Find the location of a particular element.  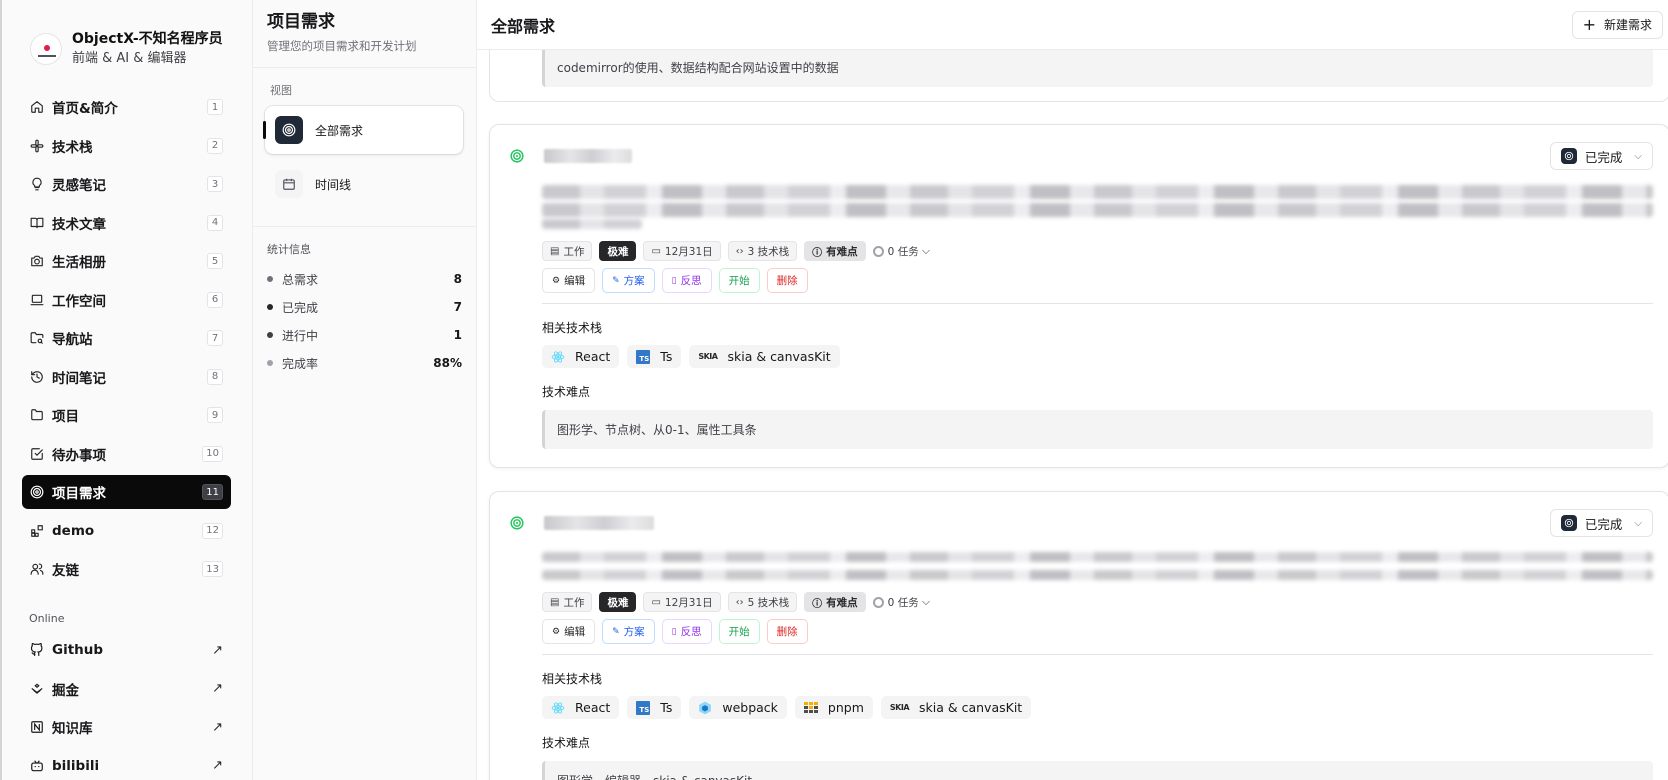

users-icon is located at coordinates (37, 569).